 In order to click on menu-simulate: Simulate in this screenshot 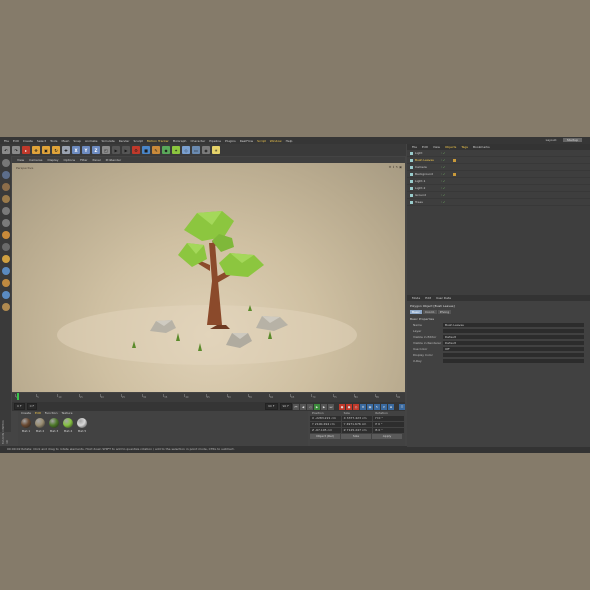, I will do `click(108, 141)`.